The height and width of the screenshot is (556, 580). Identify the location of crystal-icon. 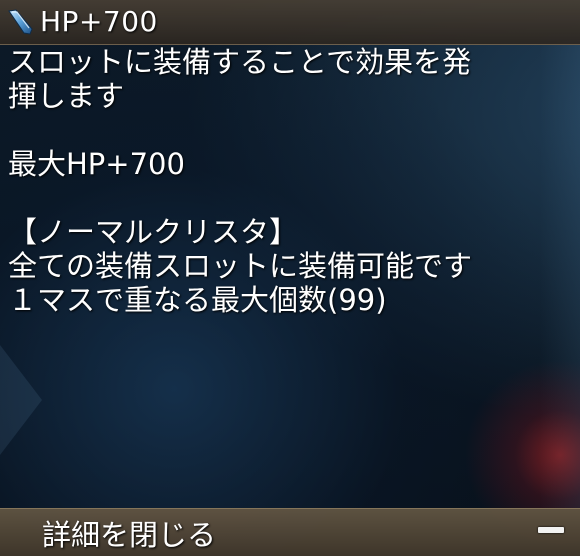
(20, 22).